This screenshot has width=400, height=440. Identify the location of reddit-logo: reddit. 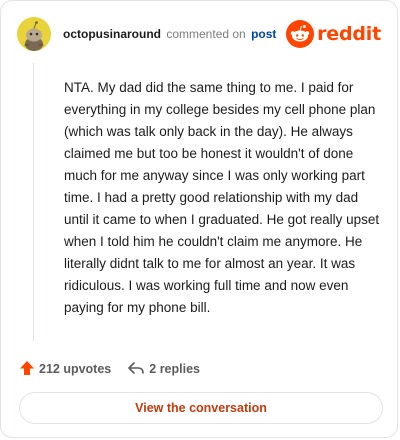
(333, 34).